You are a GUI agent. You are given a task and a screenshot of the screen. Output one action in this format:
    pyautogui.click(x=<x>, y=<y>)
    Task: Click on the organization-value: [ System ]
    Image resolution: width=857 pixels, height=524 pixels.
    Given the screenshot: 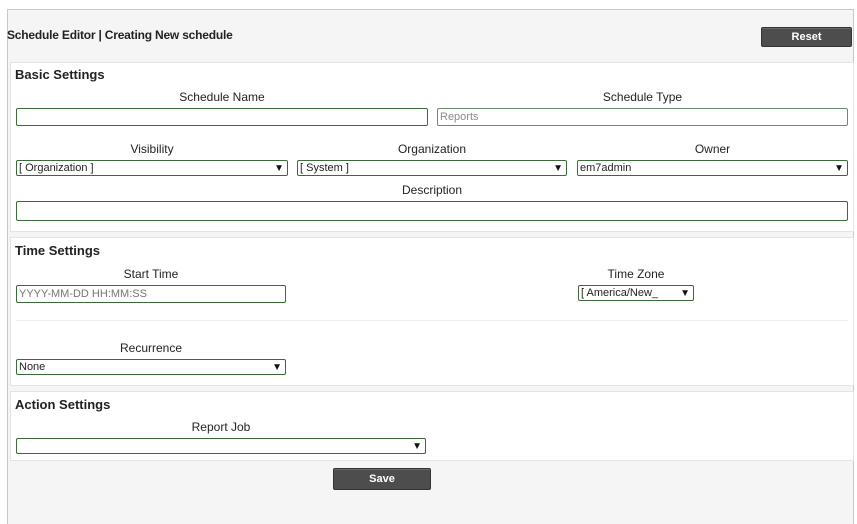 What is the action you would take?
    pyautogui.click(x=324, y=168)
    